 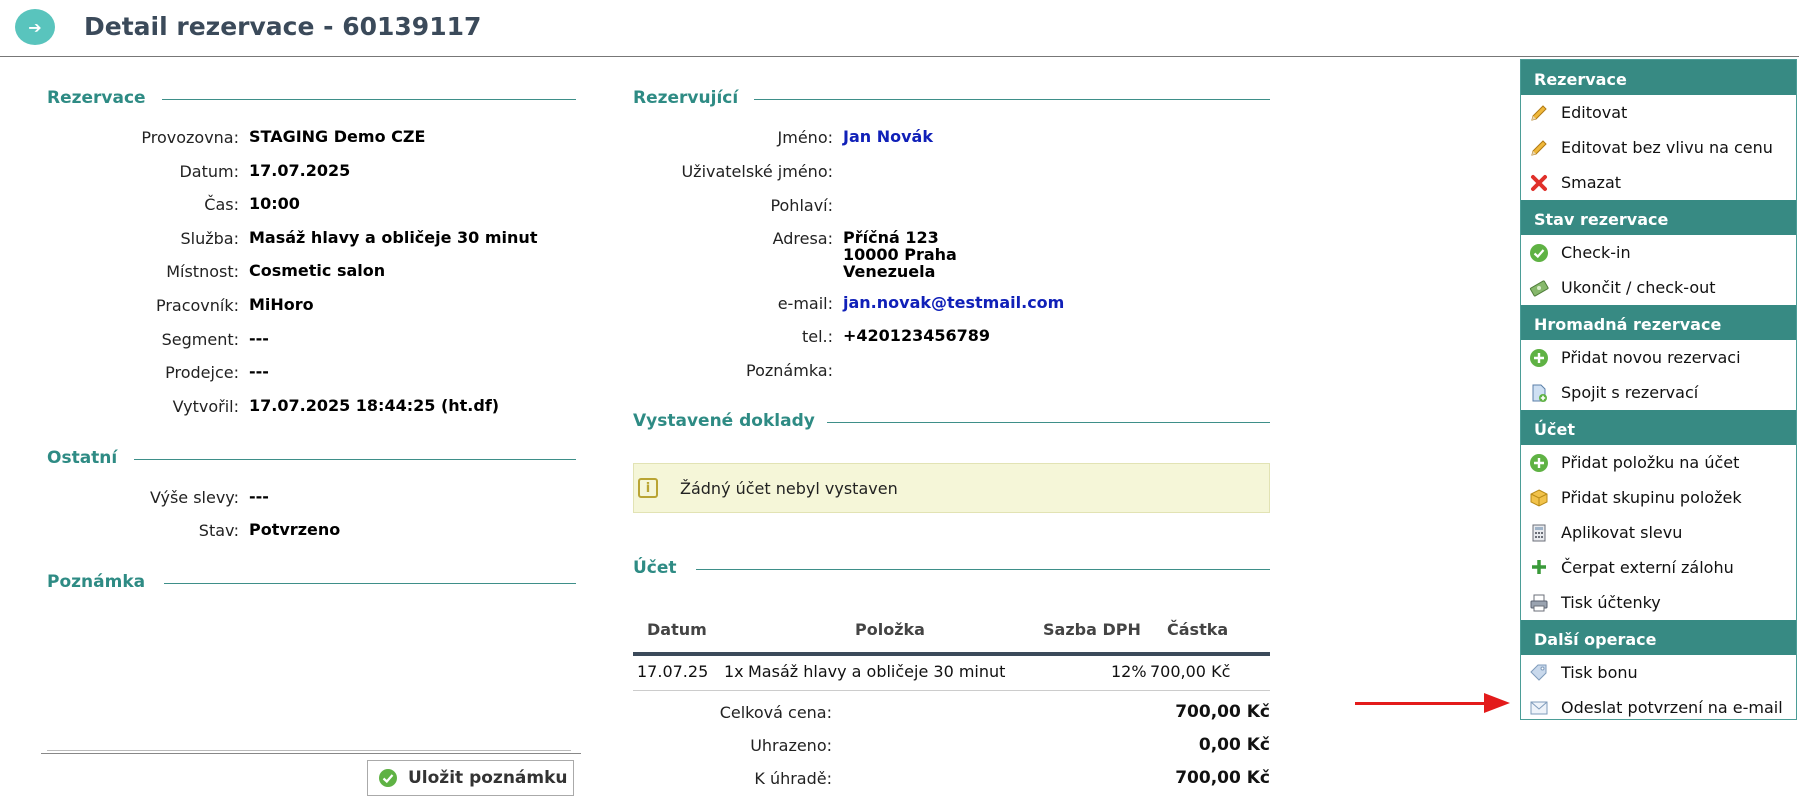 I want to click on field-label: Výše slevy:, so click(x=194, y=497).